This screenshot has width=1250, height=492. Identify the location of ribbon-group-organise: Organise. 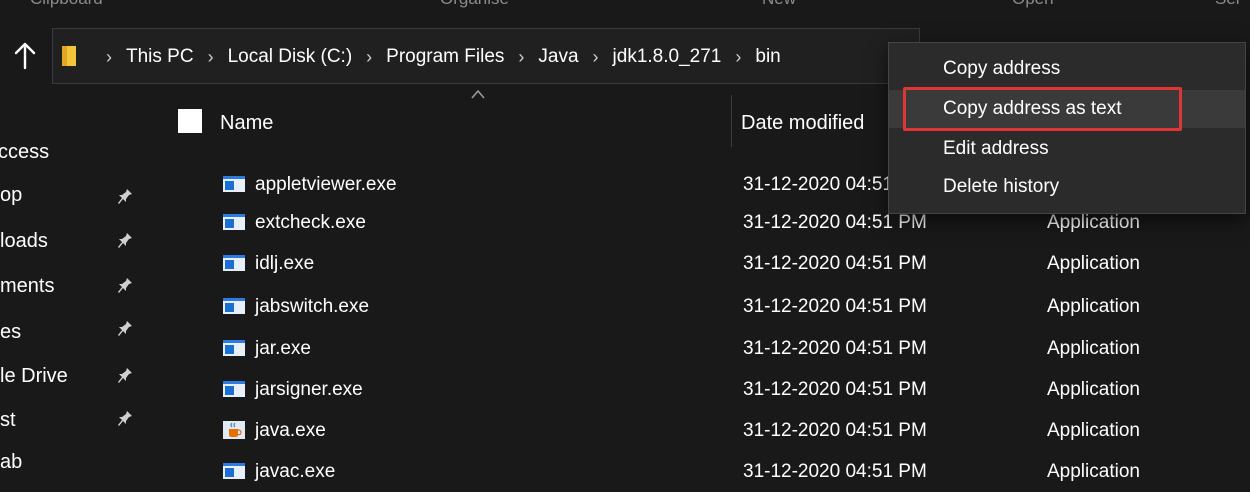
(474, 4).